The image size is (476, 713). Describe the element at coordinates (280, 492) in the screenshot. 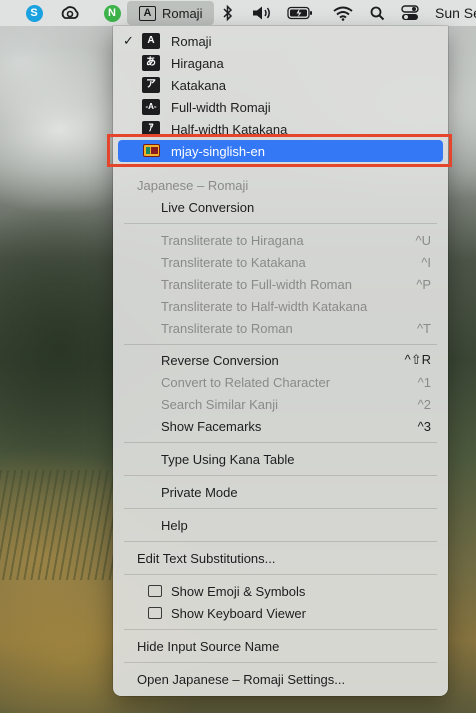

I see `menu-item-private-mode: Private Mode` at that location.